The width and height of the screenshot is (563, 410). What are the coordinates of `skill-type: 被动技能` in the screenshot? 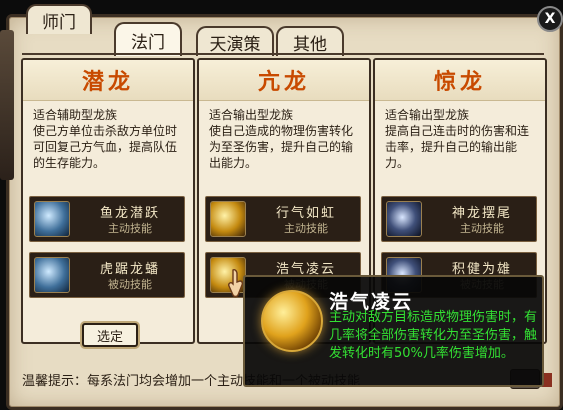 It's located at (130, 284).